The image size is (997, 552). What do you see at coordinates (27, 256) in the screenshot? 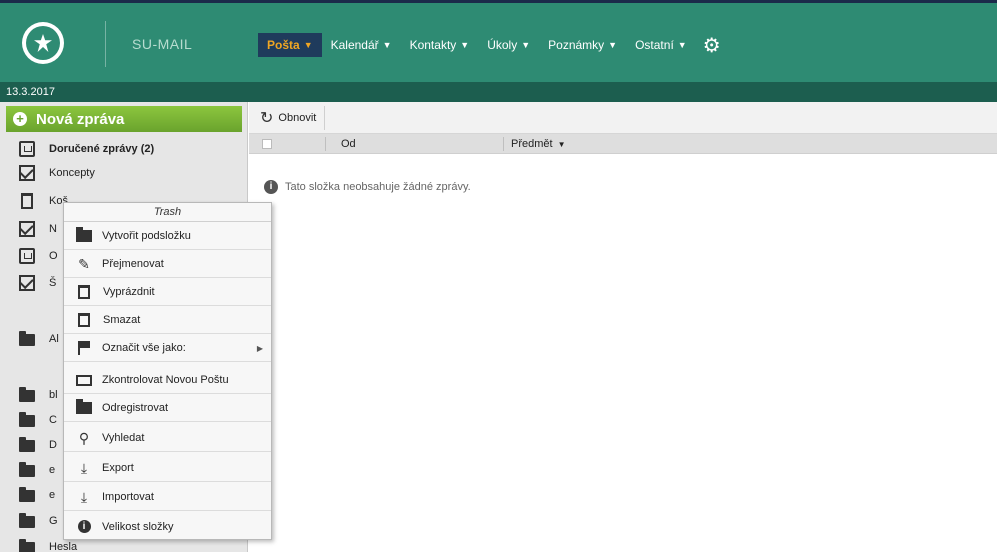
I see `outbox-icon` at bounding box center [27, 256].